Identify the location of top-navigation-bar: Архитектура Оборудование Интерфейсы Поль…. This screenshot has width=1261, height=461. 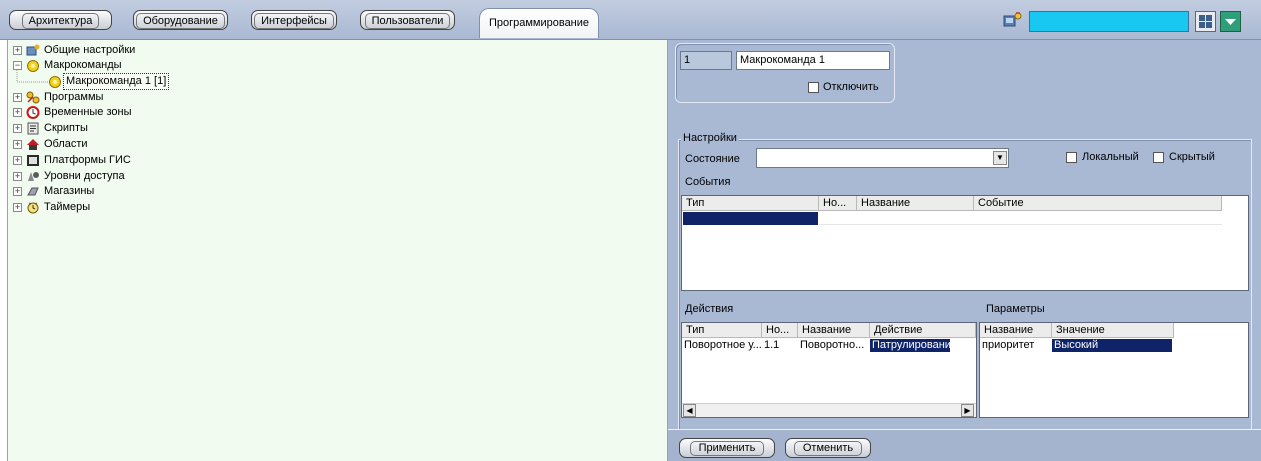
(630, 20).